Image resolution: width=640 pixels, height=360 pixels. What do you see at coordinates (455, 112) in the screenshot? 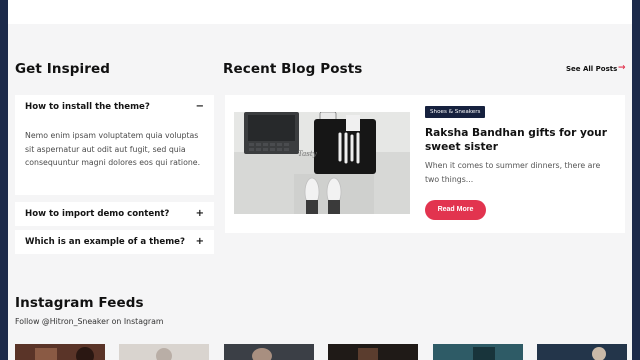
I see `category-tag: Shoes & Sneakers` at bounding box center [455, 112].